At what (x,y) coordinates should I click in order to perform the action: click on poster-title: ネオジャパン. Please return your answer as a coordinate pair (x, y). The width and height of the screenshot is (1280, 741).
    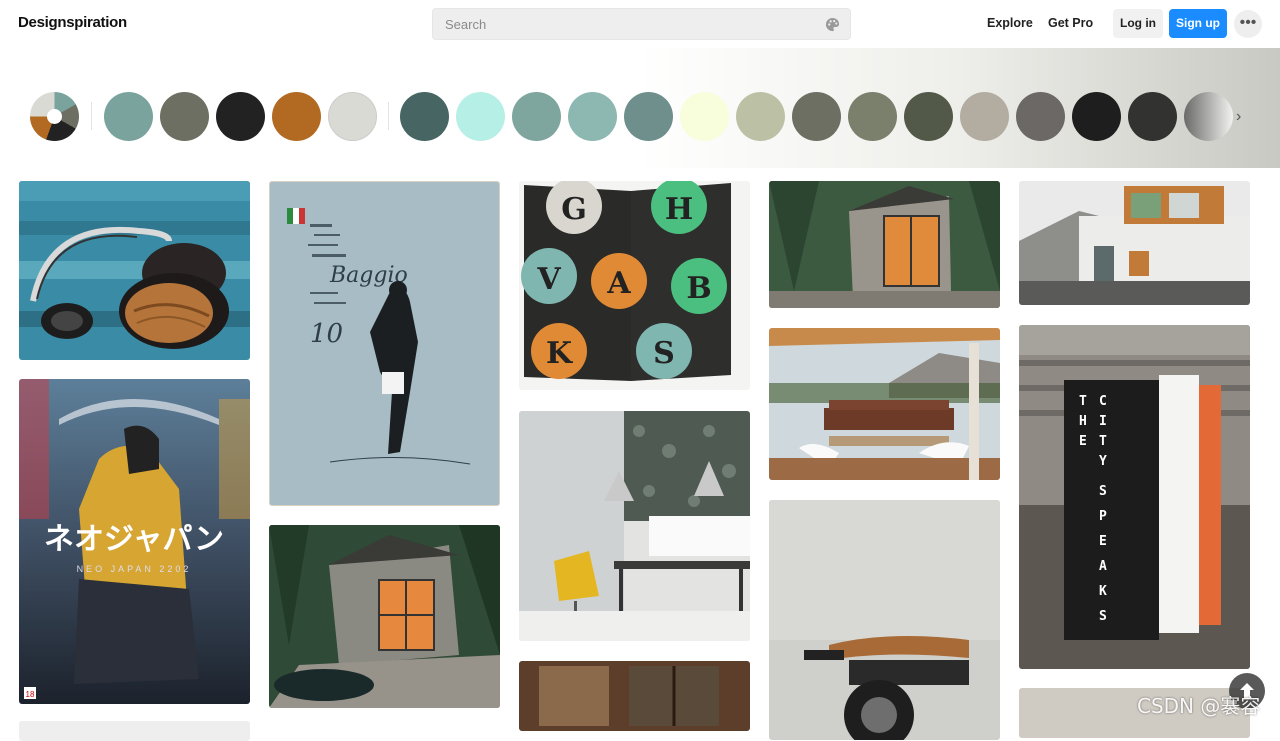
    Looking at the image, I should click on (134, 539).